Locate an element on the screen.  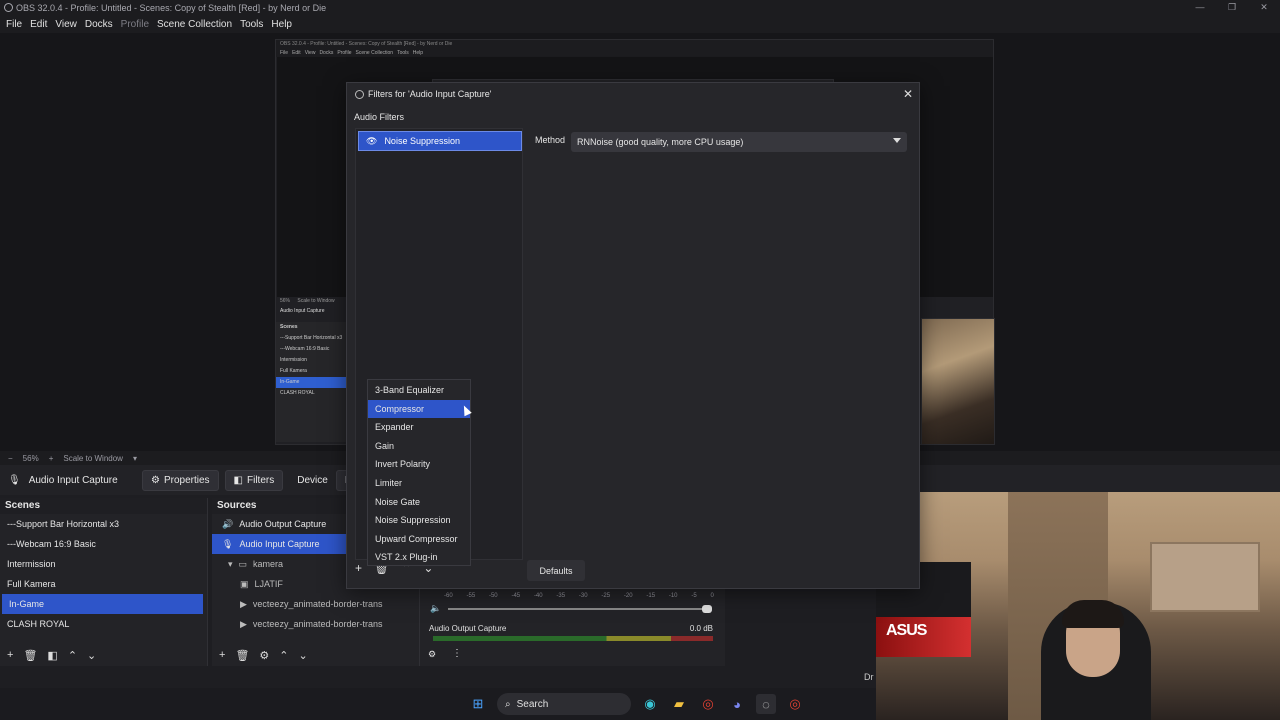
mixer-settings-icon: ⚙ is located at coordinates (432, 654).